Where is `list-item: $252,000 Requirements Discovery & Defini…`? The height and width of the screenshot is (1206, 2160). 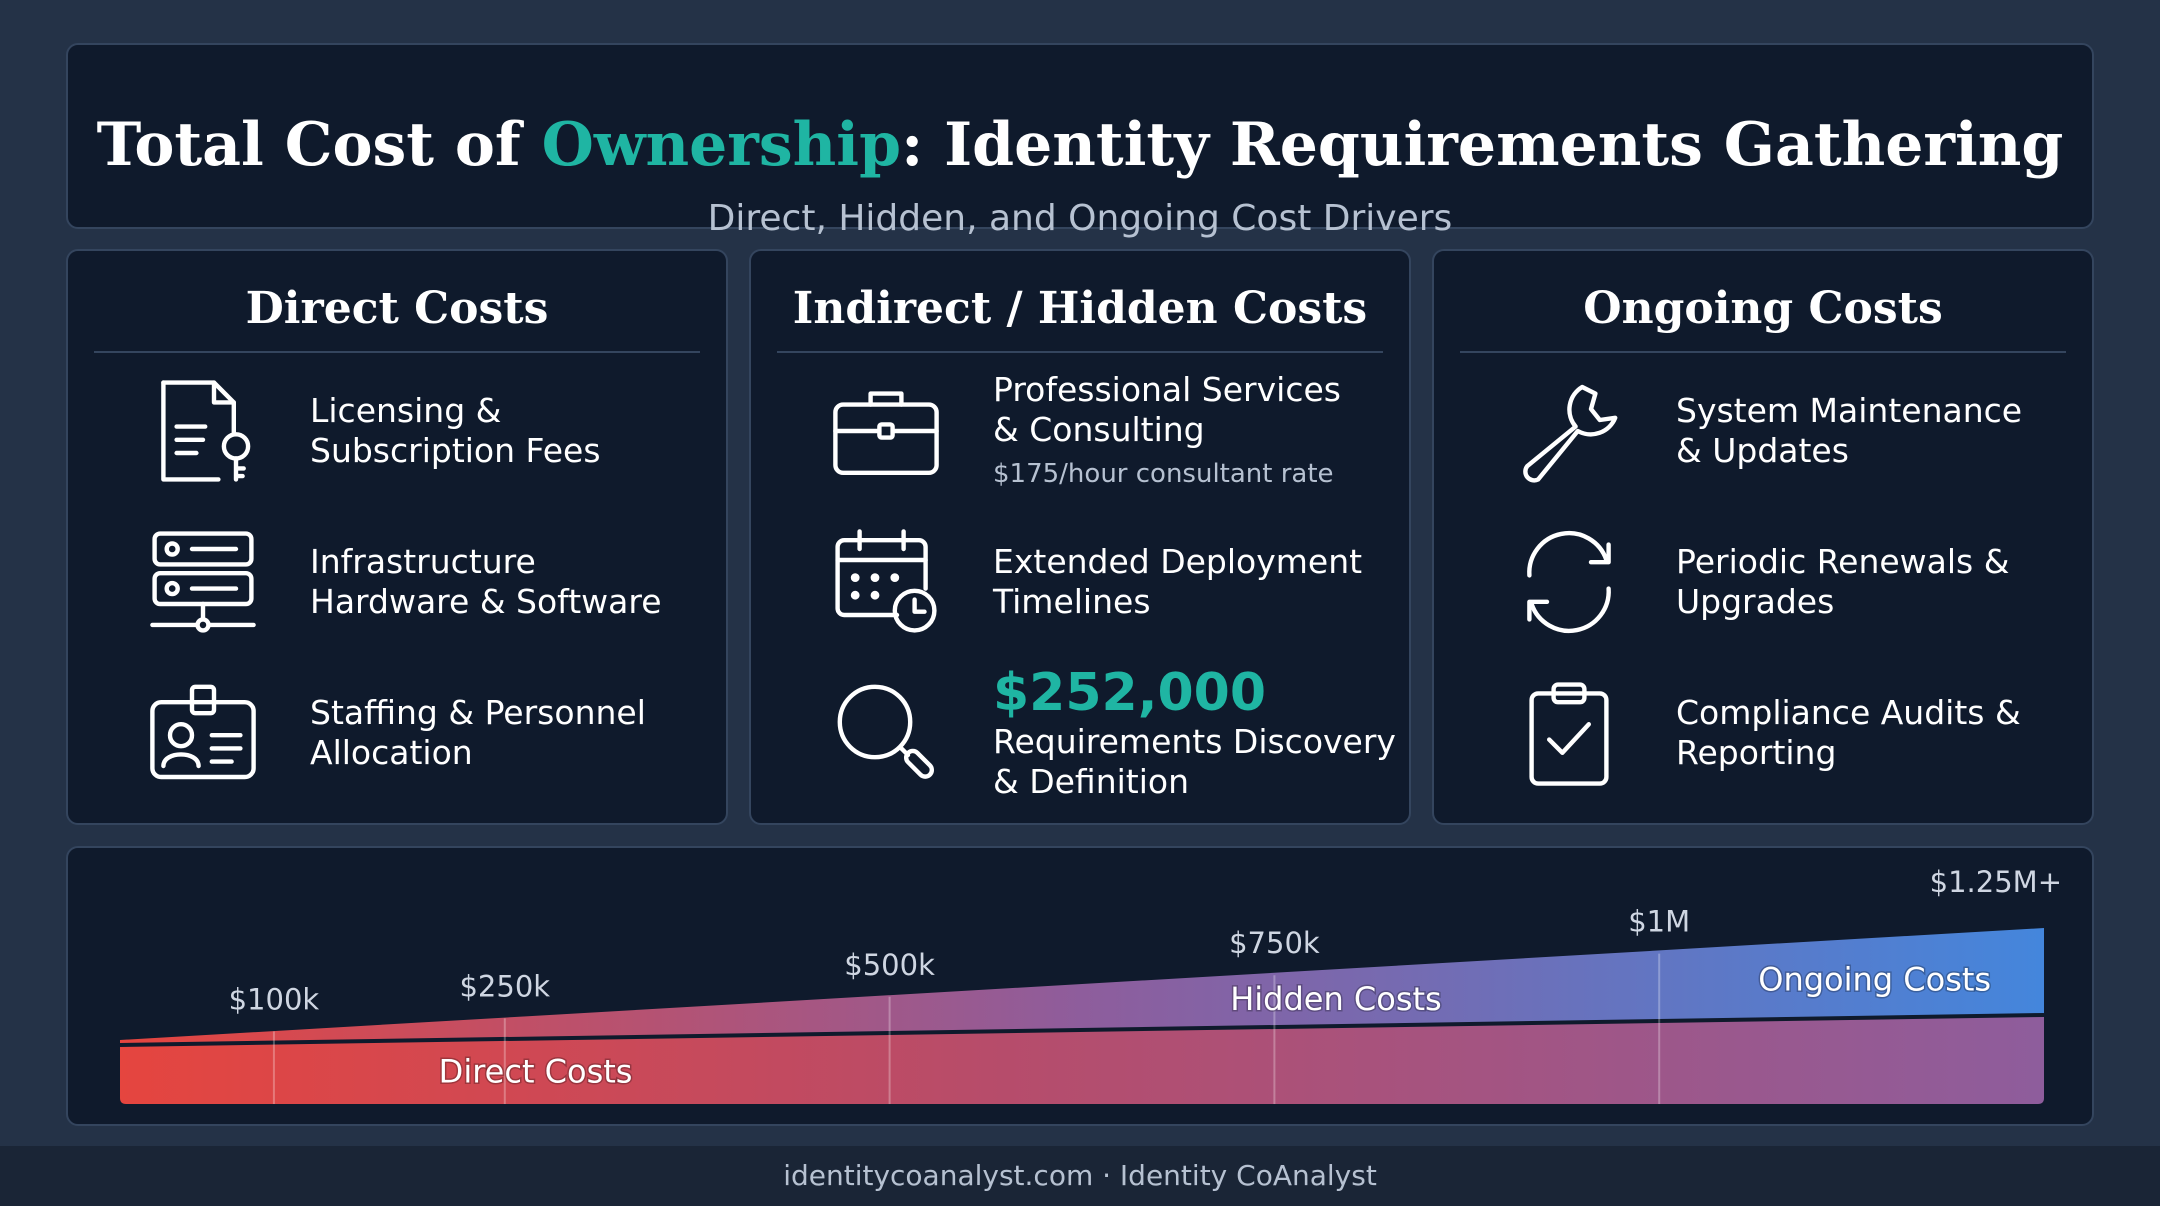 list-item: $252,000 Requirements Discovery & Defini… is located at coordinates (1080, 733).